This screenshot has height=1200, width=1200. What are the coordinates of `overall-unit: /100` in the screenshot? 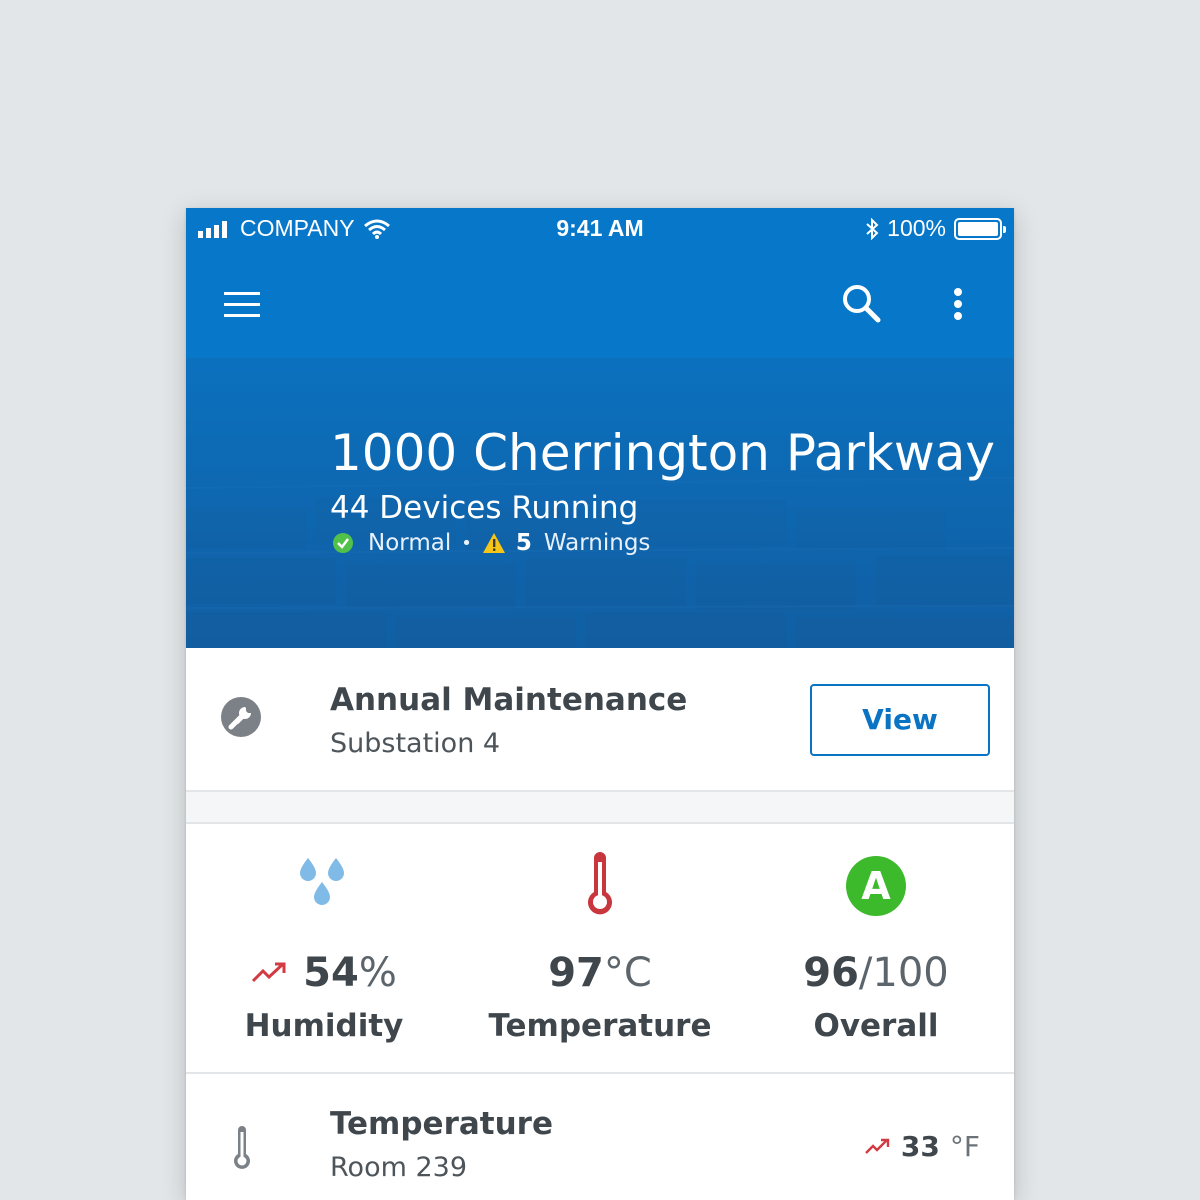 It's located at (903, 973).